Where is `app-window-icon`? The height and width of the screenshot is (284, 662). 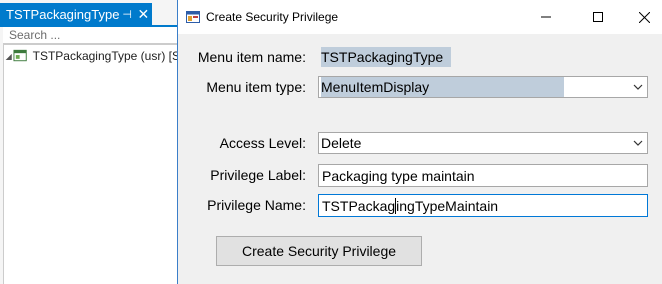
app-window-icon is located at coordinates (193, 17).